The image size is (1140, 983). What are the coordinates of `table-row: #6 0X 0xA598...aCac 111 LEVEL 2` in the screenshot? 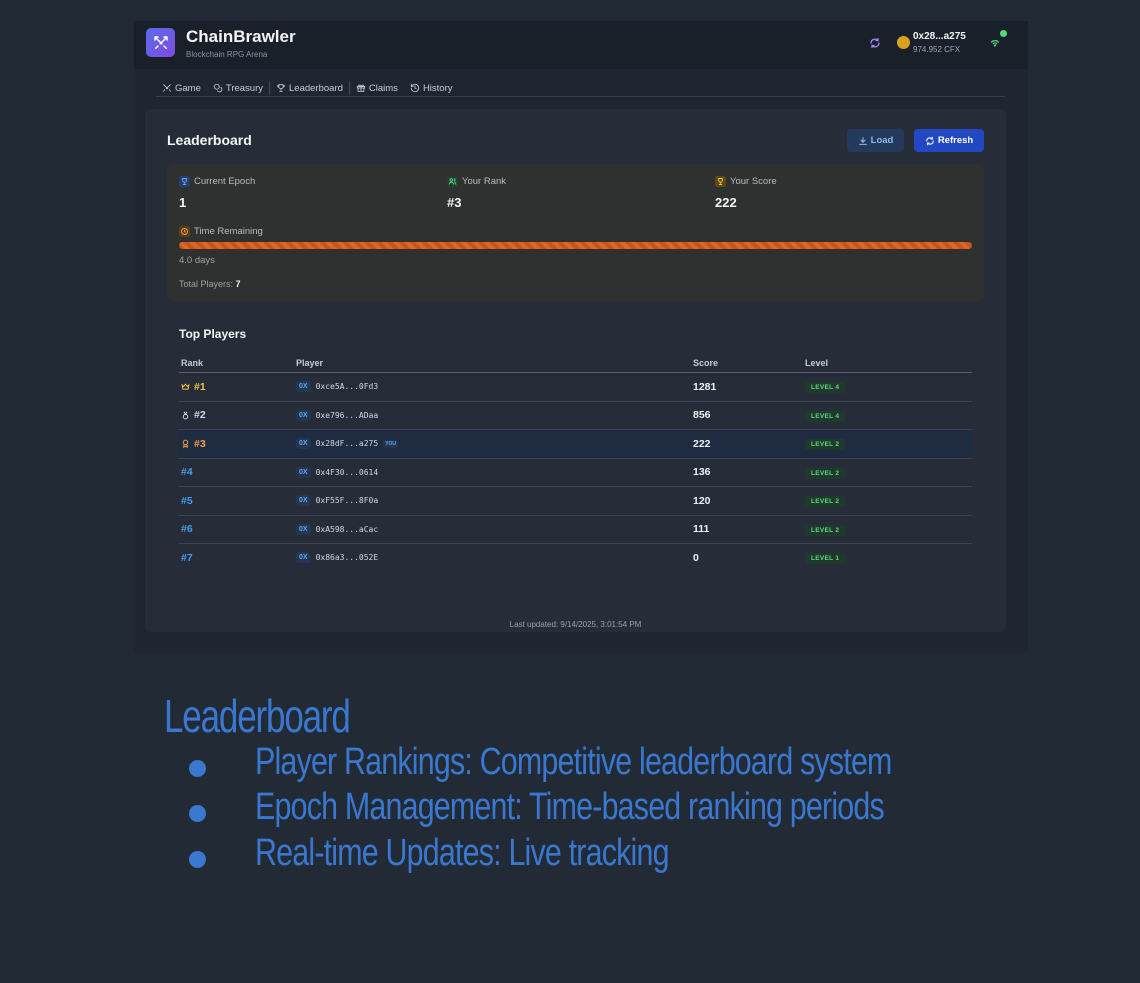 It's located at (575, 529).